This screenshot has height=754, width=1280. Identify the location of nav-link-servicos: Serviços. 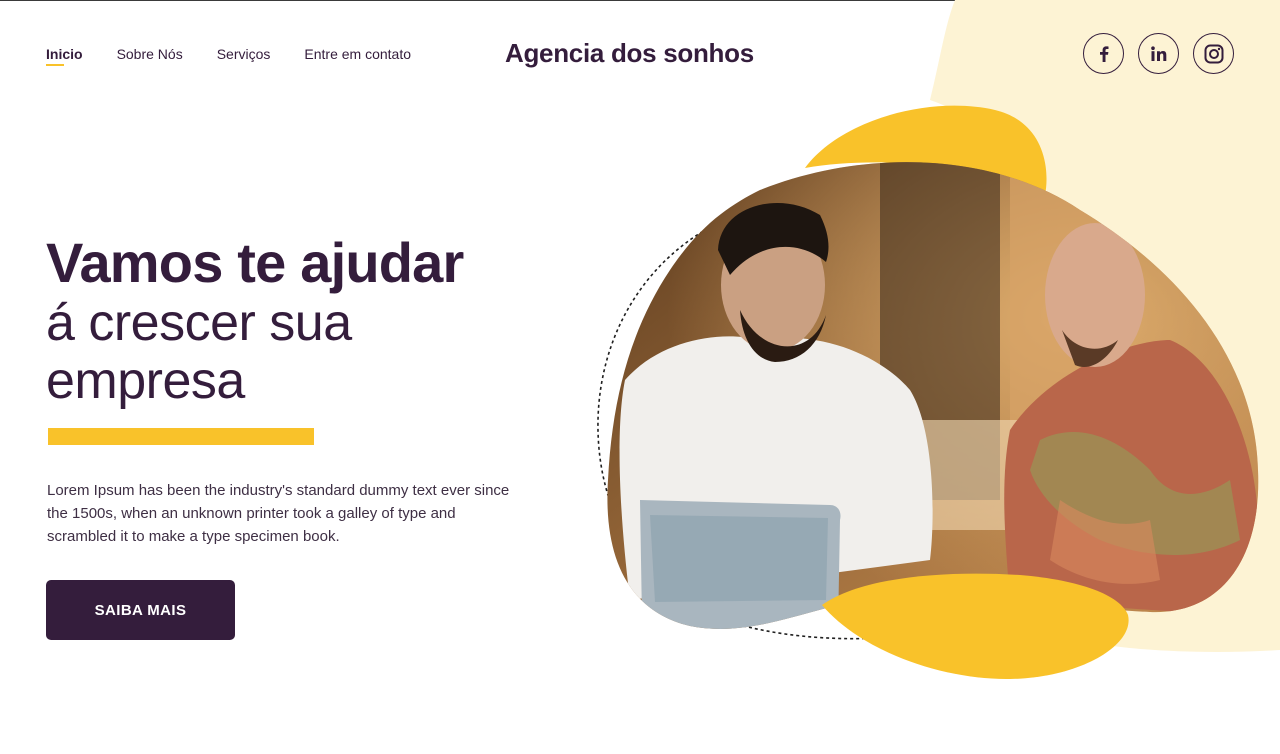
(244, 54).